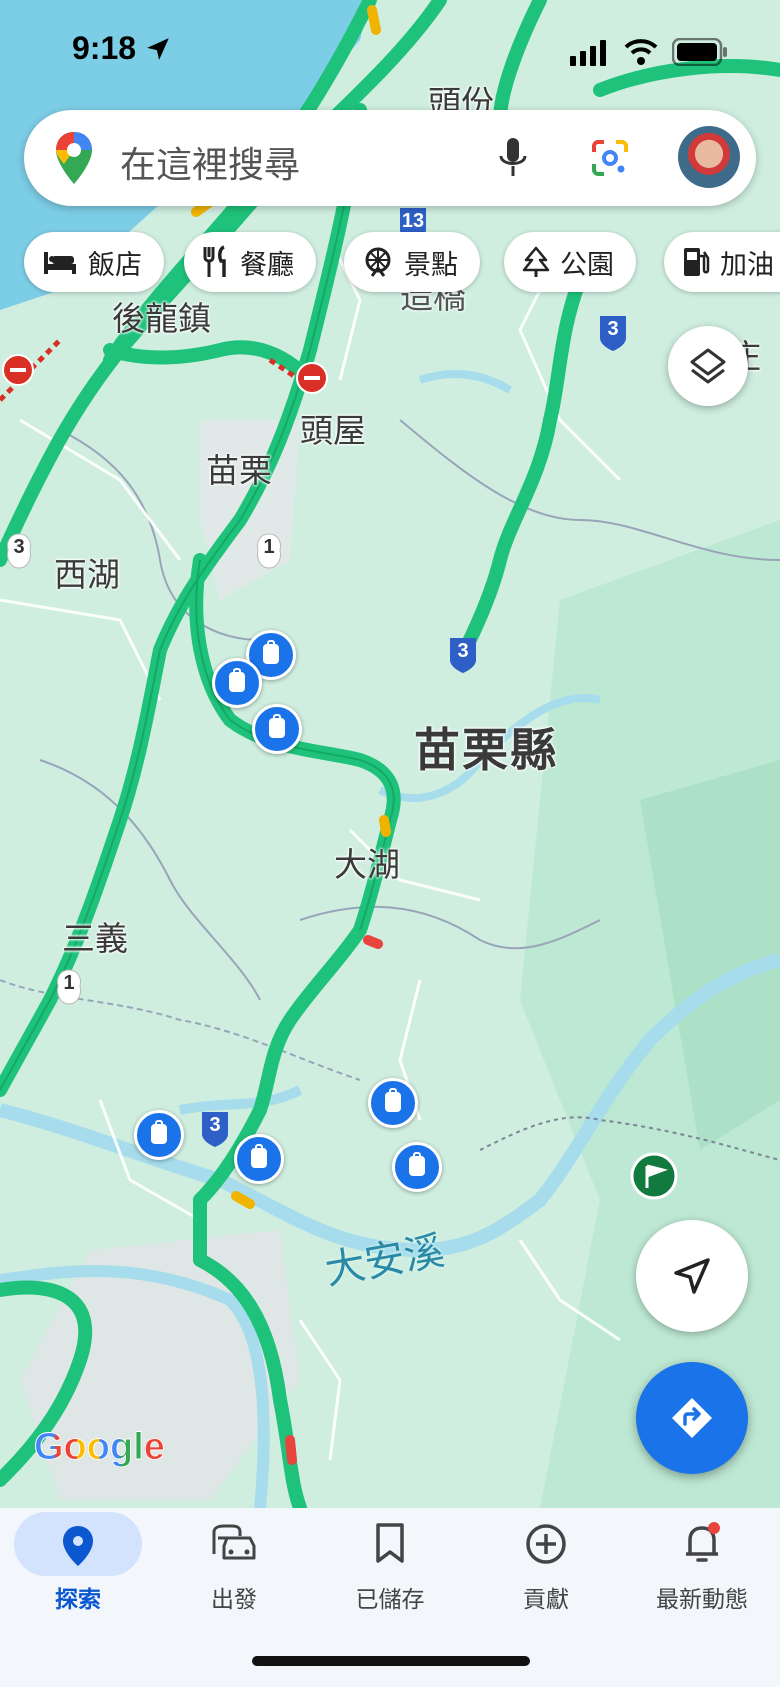 This screenshot has height=1687, width=780. I want to click on my-location-button, so click(692, 1276).